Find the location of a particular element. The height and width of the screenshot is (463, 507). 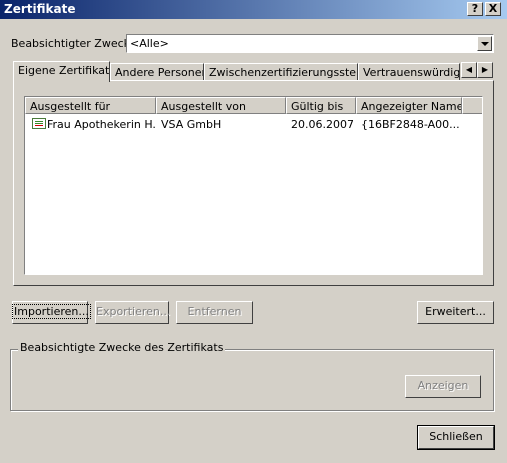

tab-label: Eigene Zertifikate is located at coordinates (64, 70).